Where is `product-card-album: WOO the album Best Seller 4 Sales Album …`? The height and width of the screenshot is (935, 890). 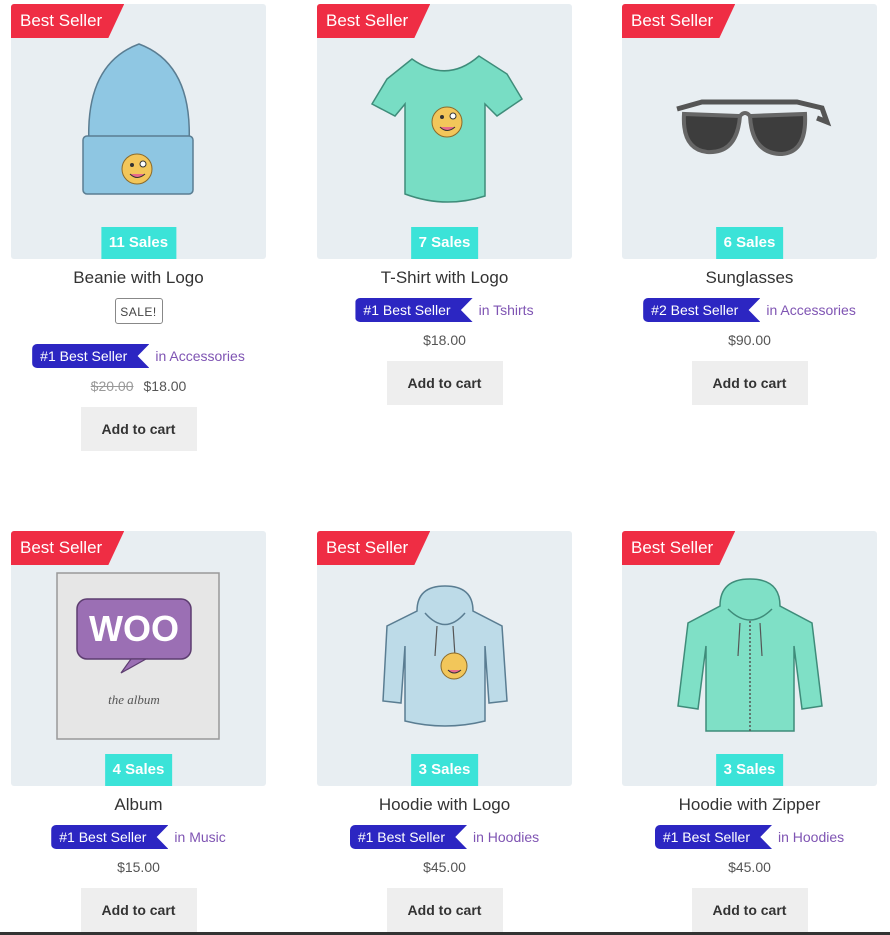 product-card-album: WOO the album Best Seller 4 Sales Album … is located at coordinates (138, 731).